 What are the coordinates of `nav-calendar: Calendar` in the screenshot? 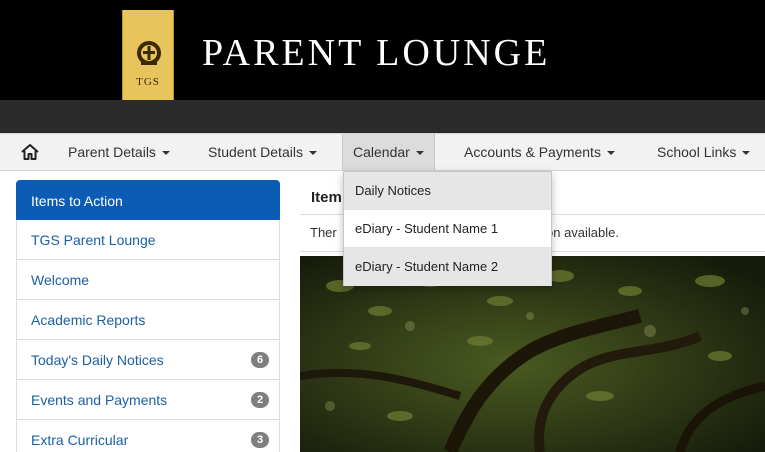 It's located at (388, 152).